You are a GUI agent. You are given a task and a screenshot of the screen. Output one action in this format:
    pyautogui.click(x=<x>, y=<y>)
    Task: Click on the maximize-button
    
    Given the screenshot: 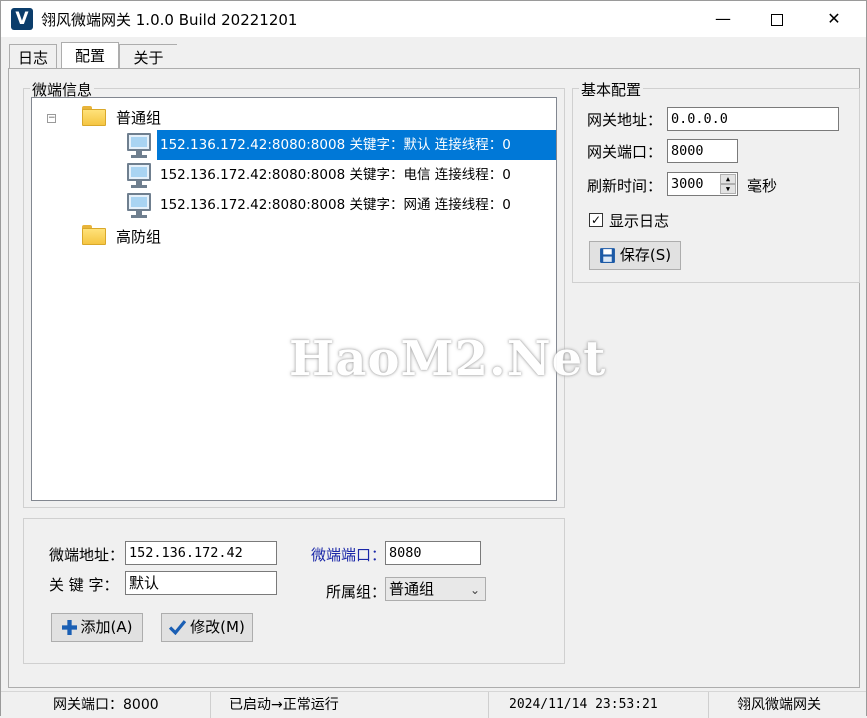 What is the action you would take?
    pyautogui.click(x=777, y=19)
    